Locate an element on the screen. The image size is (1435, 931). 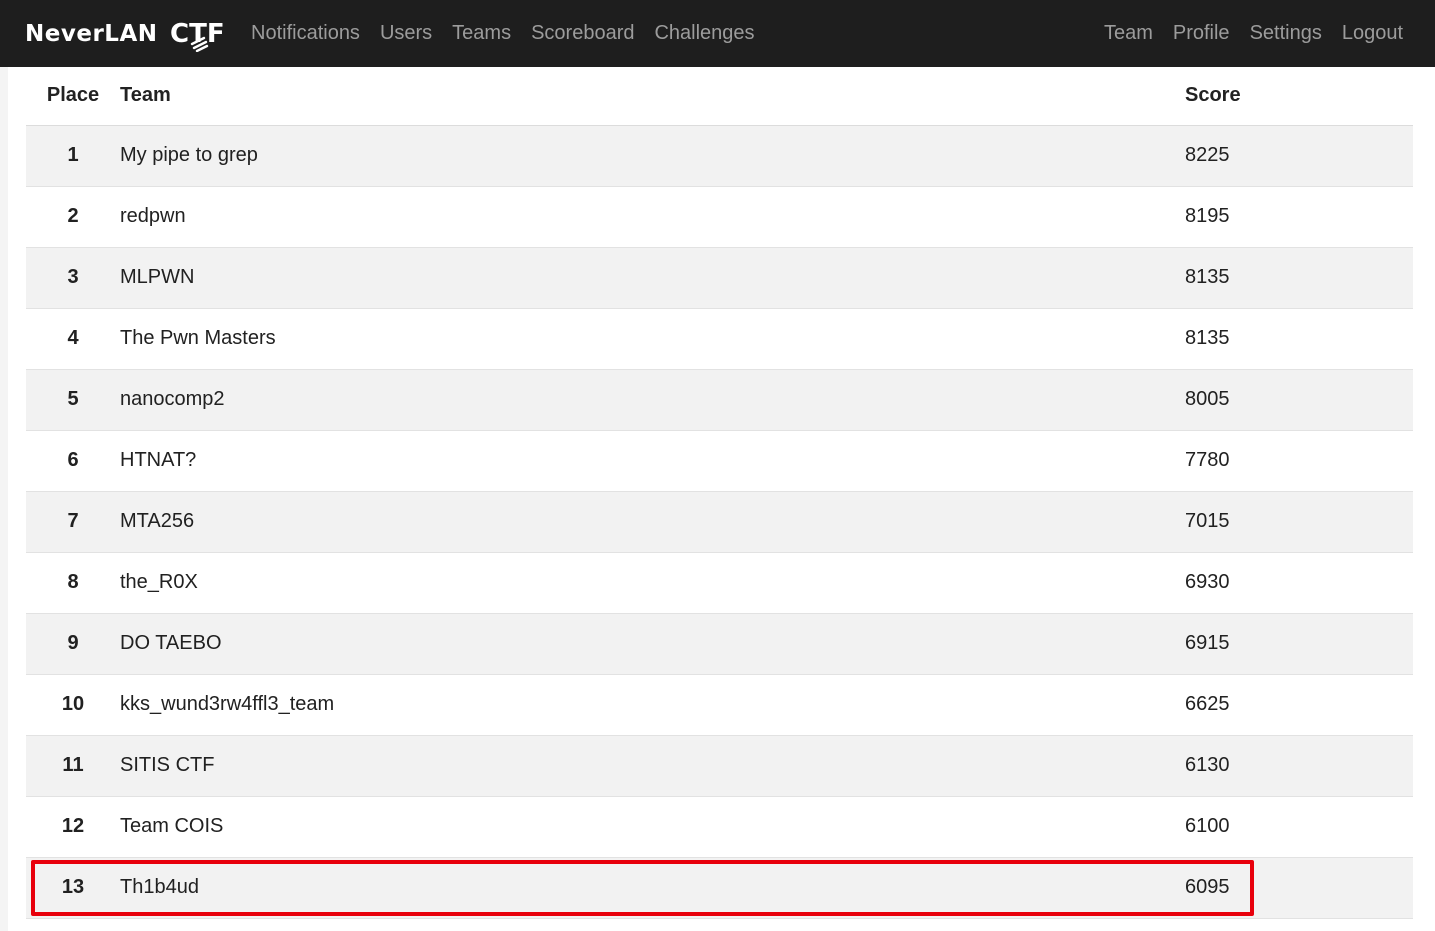
table-row: 7 MTA256 7015 is located at coordinates (719, 522).